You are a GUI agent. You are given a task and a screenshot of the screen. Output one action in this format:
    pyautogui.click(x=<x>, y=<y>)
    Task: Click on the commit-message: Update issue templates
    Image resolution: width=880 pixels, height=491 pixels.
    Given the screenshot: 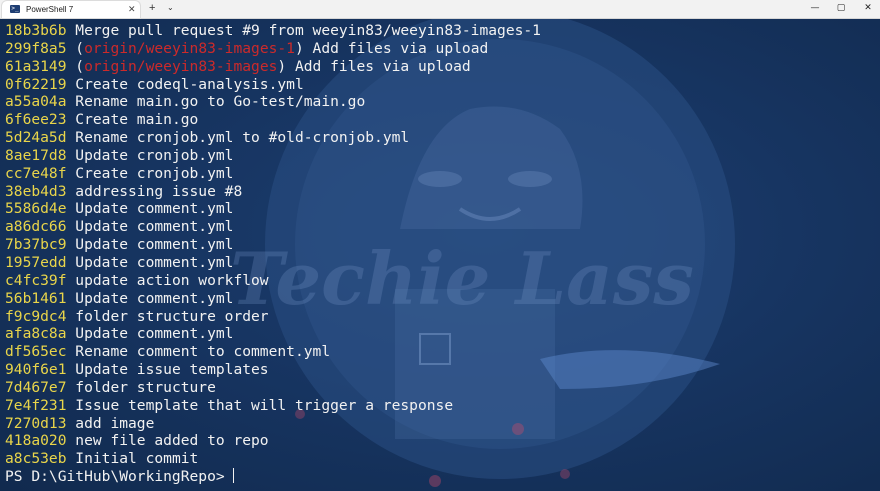 What is the action you would take?
    pyautogui.click(x=167, y=370)
    